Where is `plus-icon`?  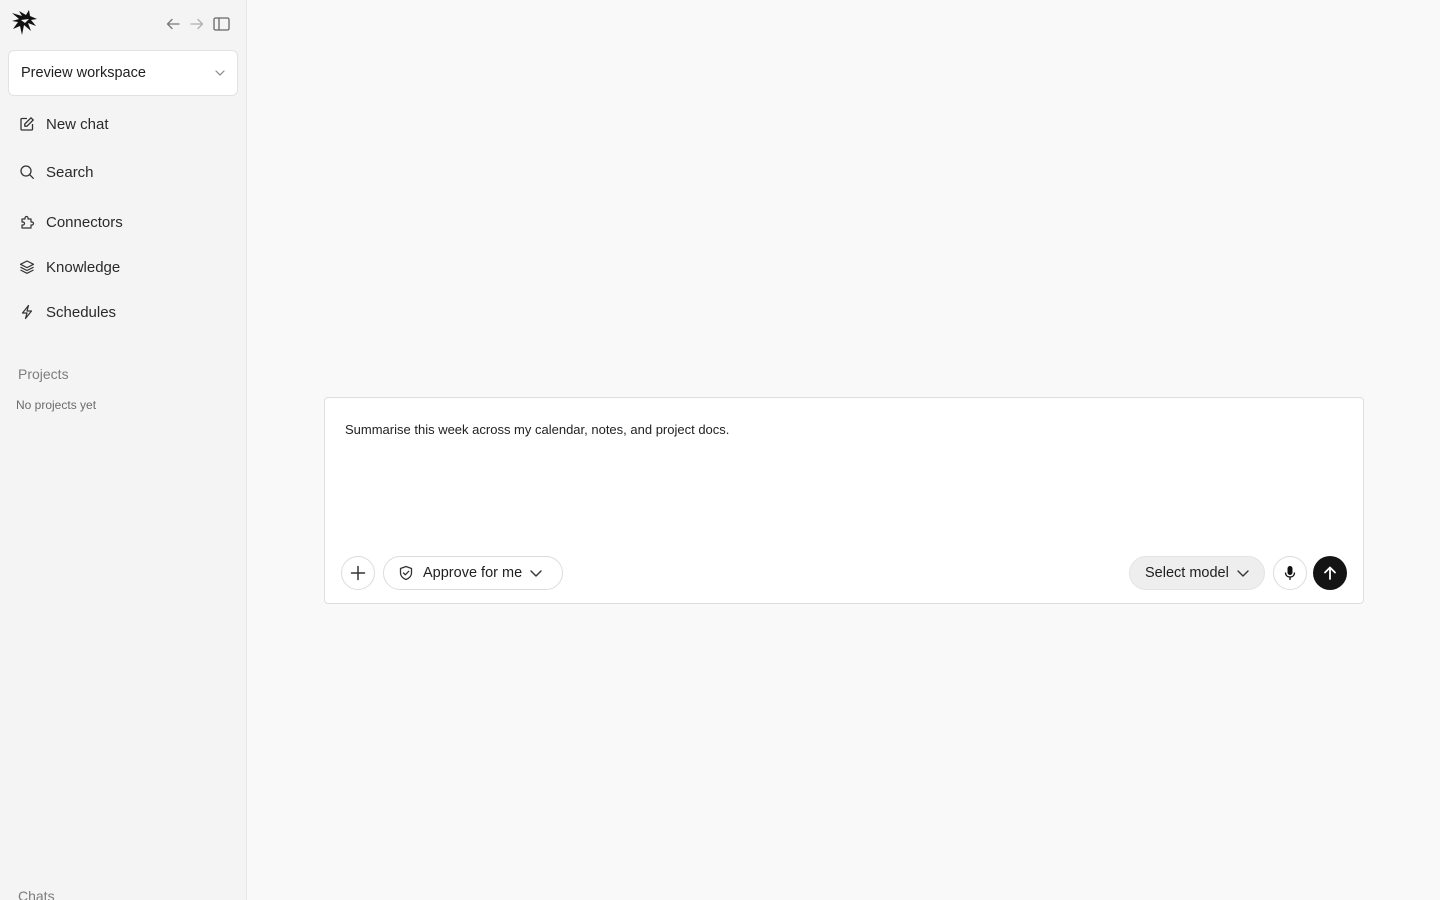
plus-icon is located at coordinates (358, 573).